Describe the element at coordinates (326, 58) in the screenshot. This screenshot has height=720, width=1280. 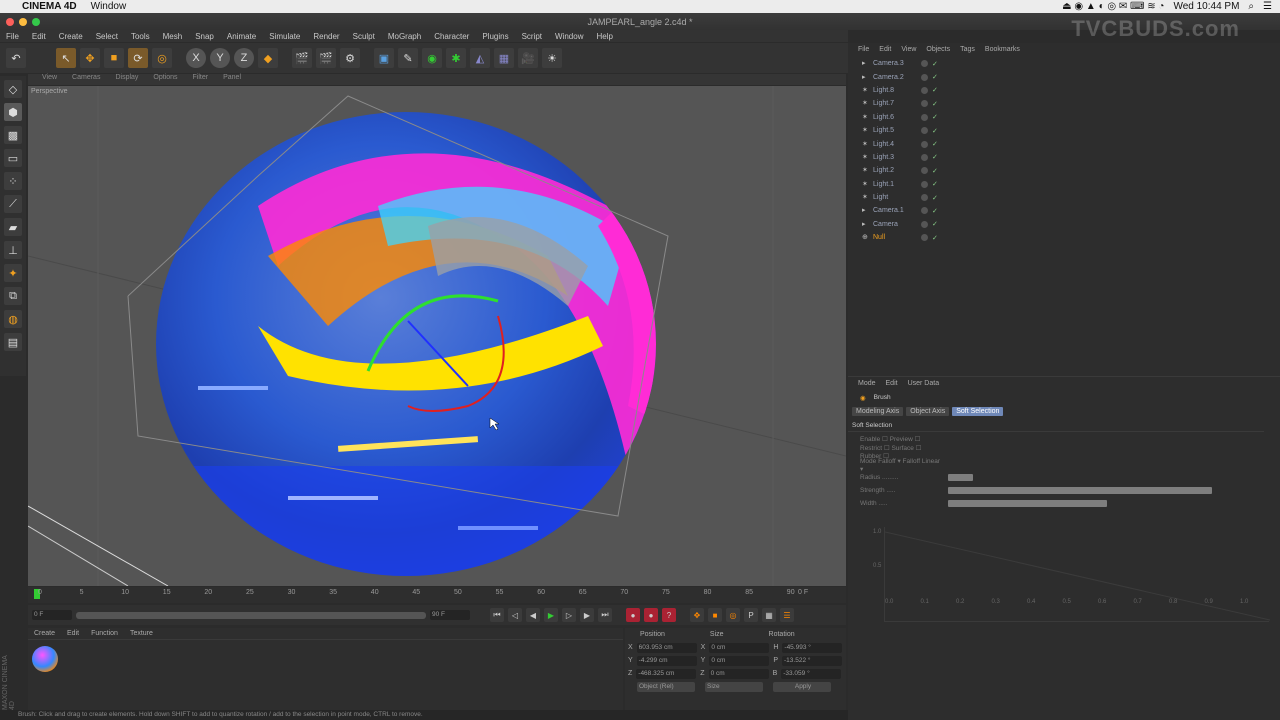
I see `render-picture-viewer-icon: 🎬` at that location.